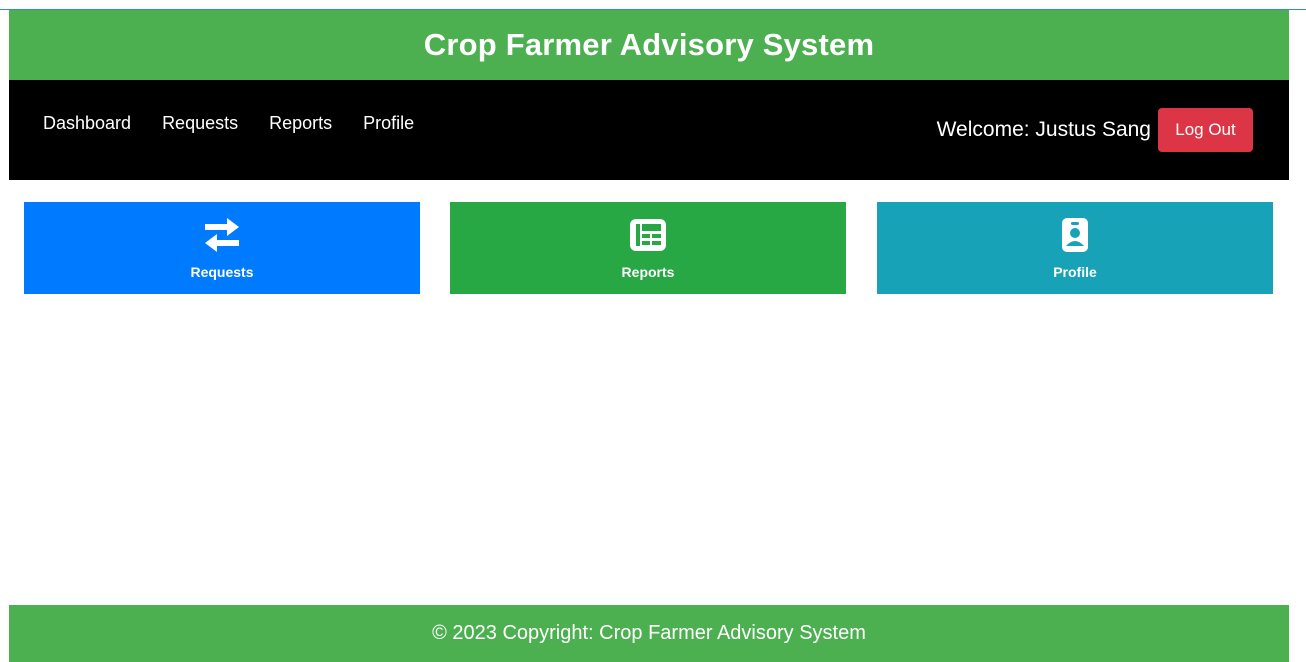 The width and height of the screenshot is (1306, 662). I want to click on nav-link-reports: Reports, so click(300, 123).